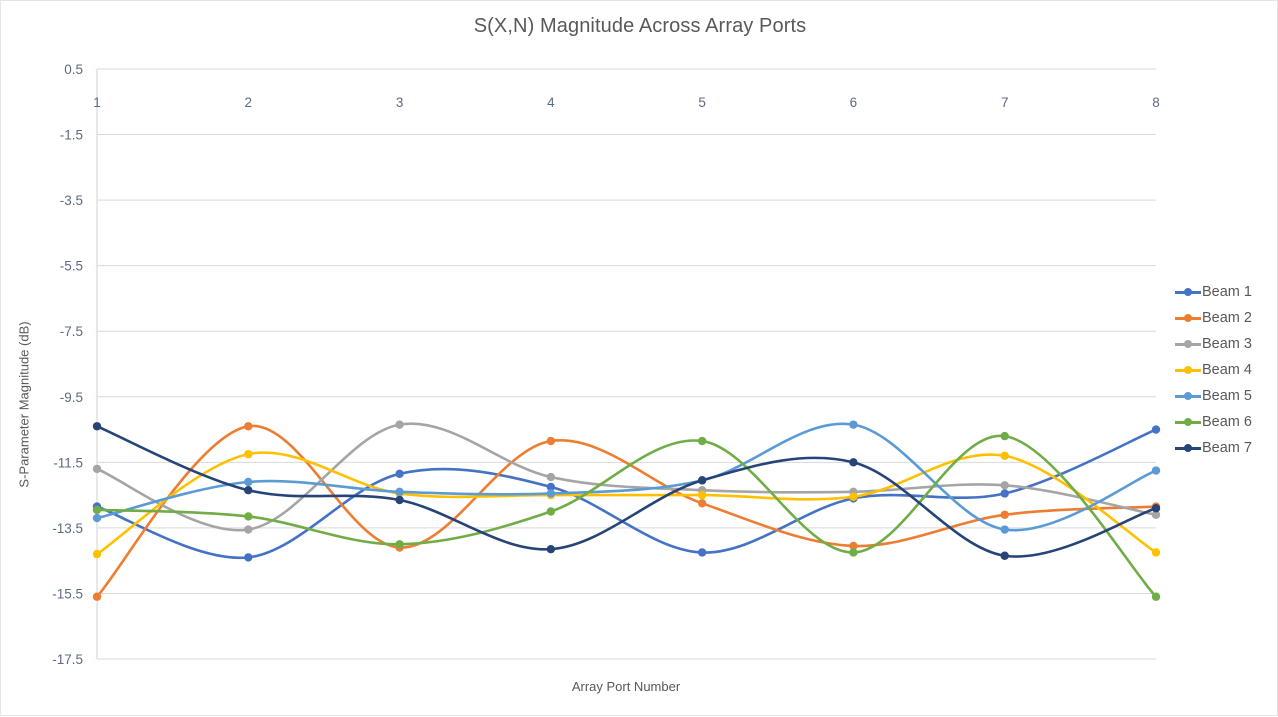 The height and width of the screenshot is (717, 1278). Describe the element at coordinates (626, 477) in the screenshot. I see `series-path` at that location.